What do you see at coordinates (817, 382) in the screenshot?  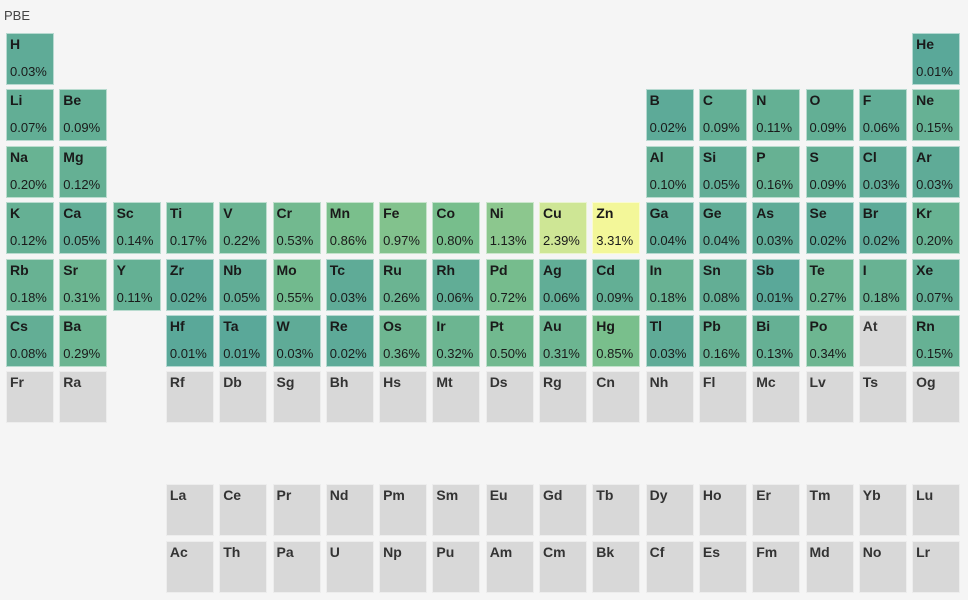 I see `element-symbol: Lv` at bounding box center [817, 382].